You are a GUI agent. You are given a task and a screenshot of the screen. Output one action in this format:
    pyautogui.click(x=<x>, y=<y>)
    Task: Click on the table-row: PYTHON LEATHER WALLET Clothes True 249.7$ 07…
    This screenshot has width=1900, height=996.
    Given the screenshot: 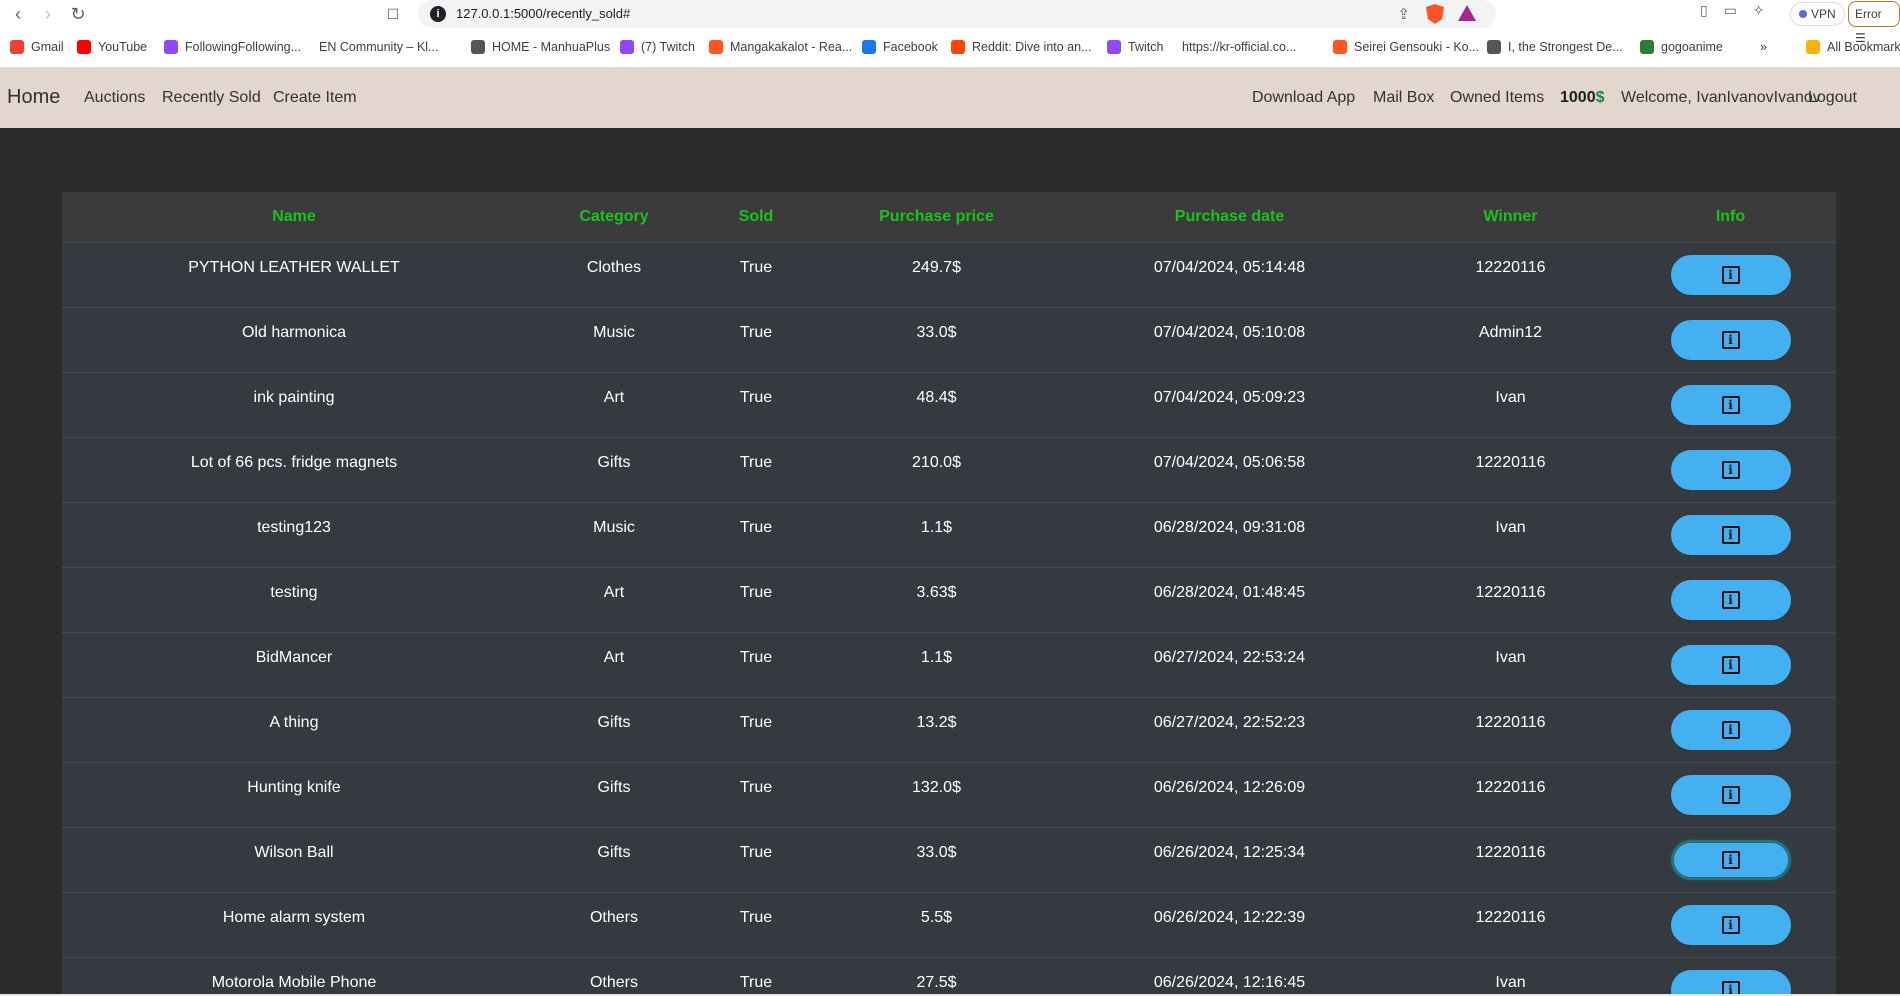 What is the action you would take?
    pyautogui.click(x=949, y=275)
    